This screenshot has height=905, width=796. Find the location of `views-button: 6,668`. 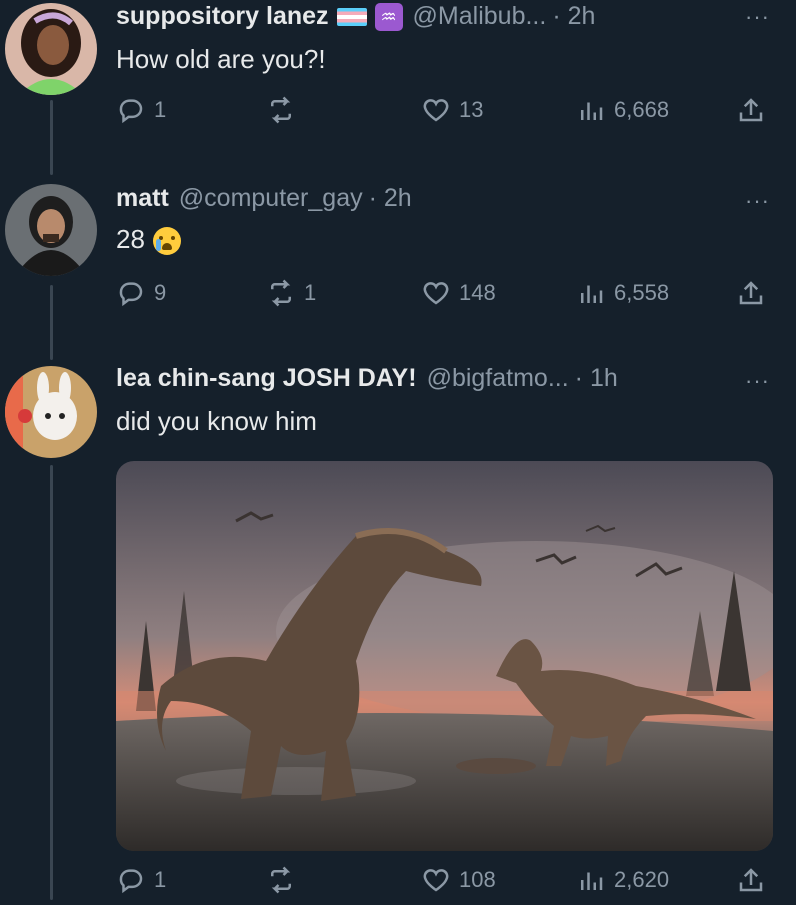

views-button: 6,668 is located at coordinates (622, 110).